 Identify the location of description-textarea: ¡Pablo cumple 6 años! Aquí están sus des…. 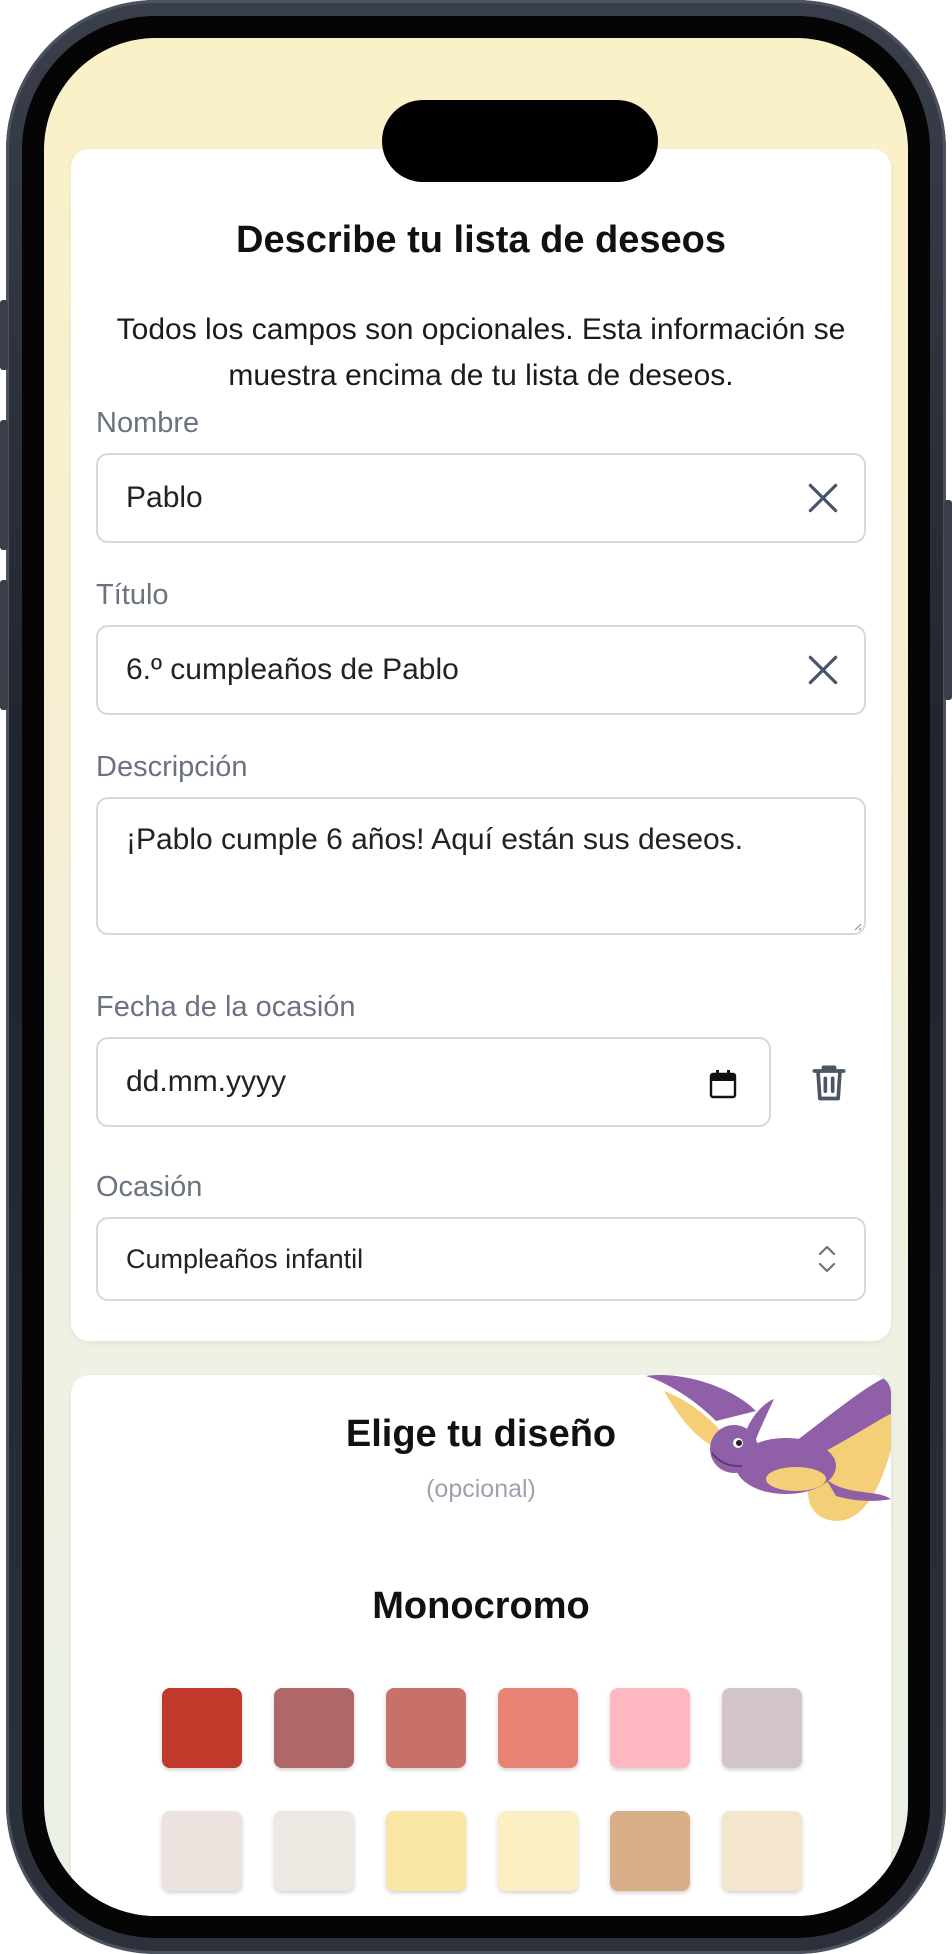
(481, 866).